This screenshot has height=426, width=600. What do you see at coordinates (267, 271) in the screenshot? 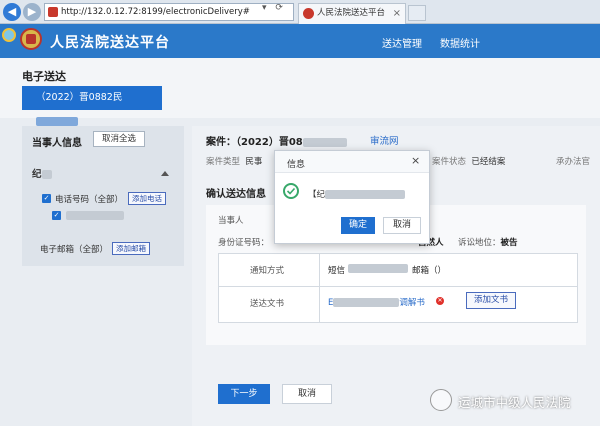
I see `notify-method-label: 通知方式` at bounding box center [267, 271].